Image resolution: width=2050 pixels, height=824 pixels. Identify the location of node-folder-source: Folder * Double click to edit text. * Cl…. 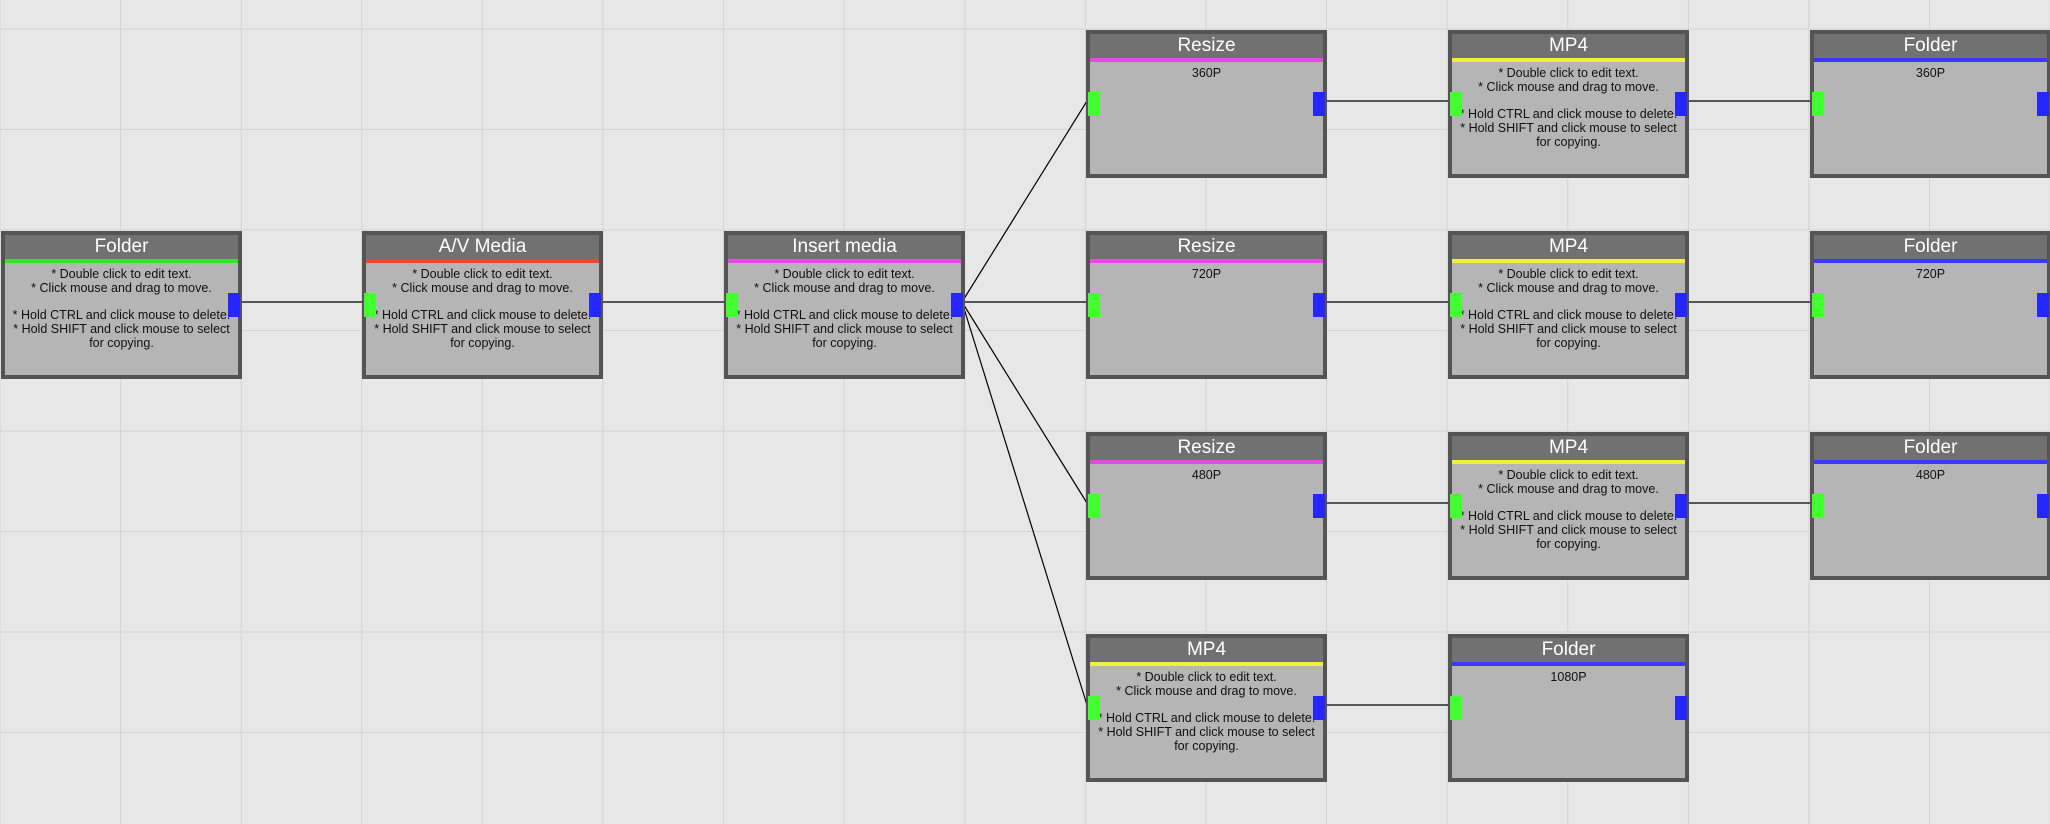
(121, 305).